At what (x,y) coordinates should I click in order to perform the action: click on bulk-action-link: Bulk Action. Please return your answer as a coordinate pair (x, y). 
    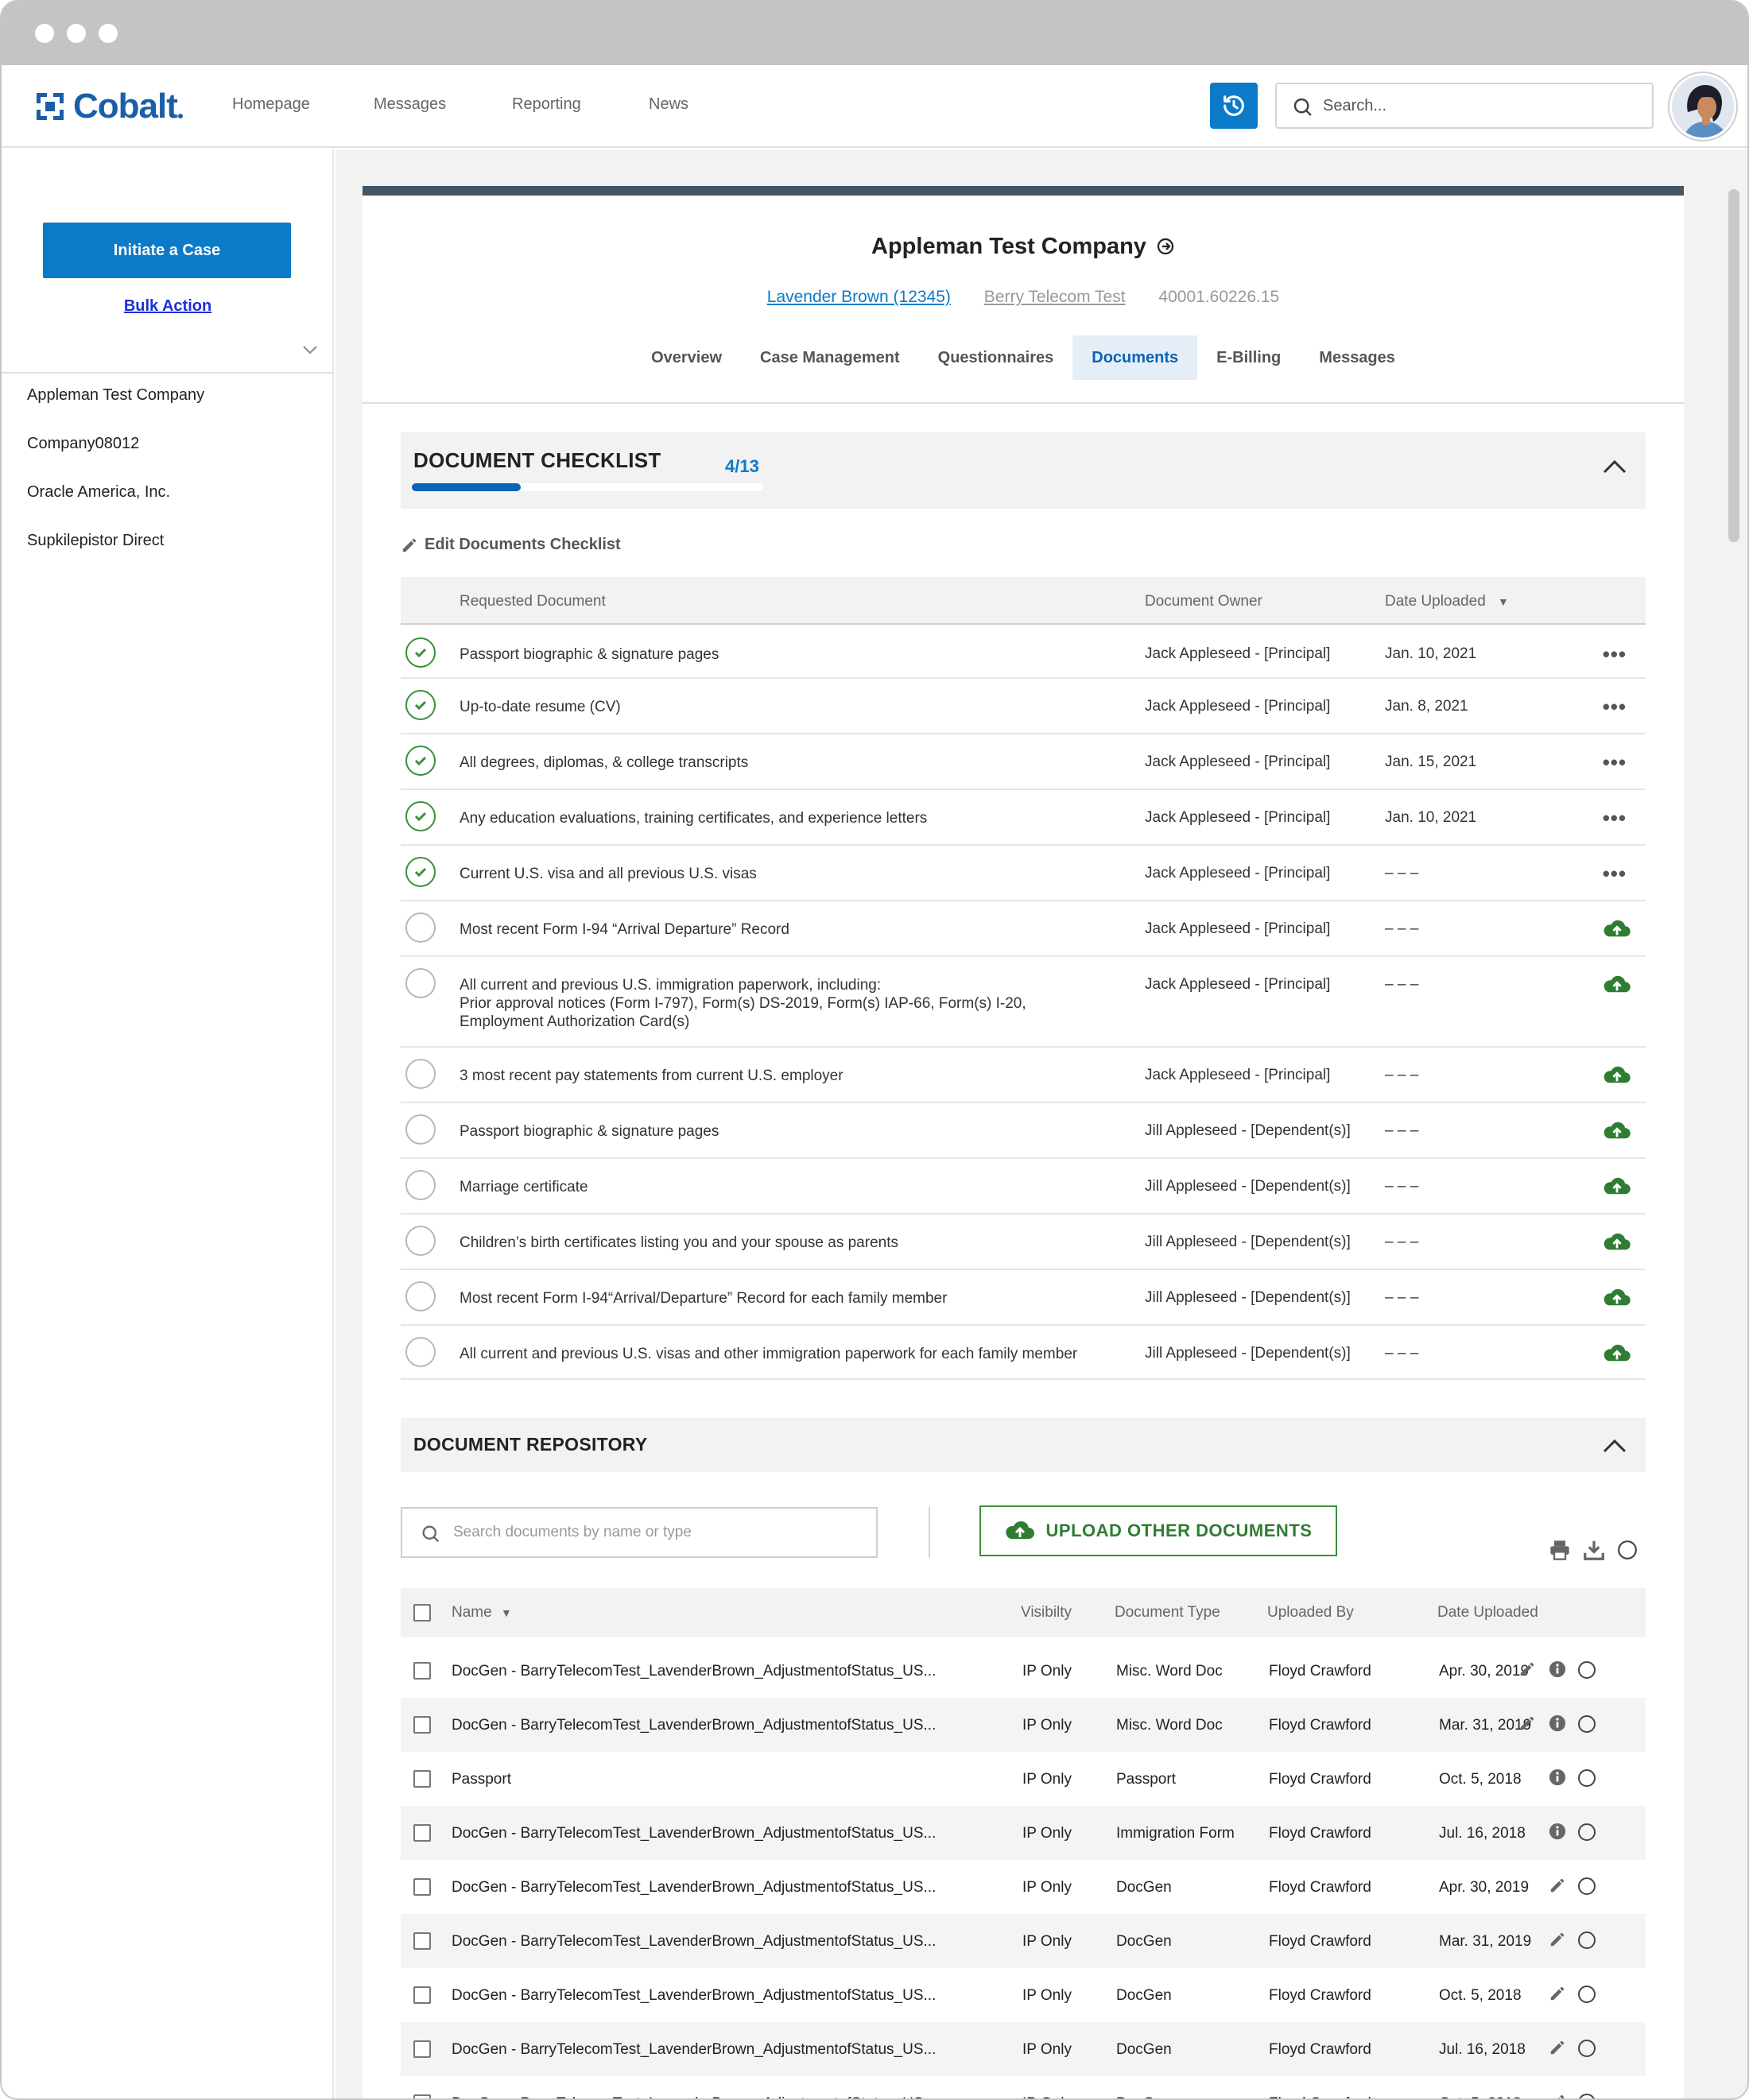
    Looking at the image, I should click on (168, 306).